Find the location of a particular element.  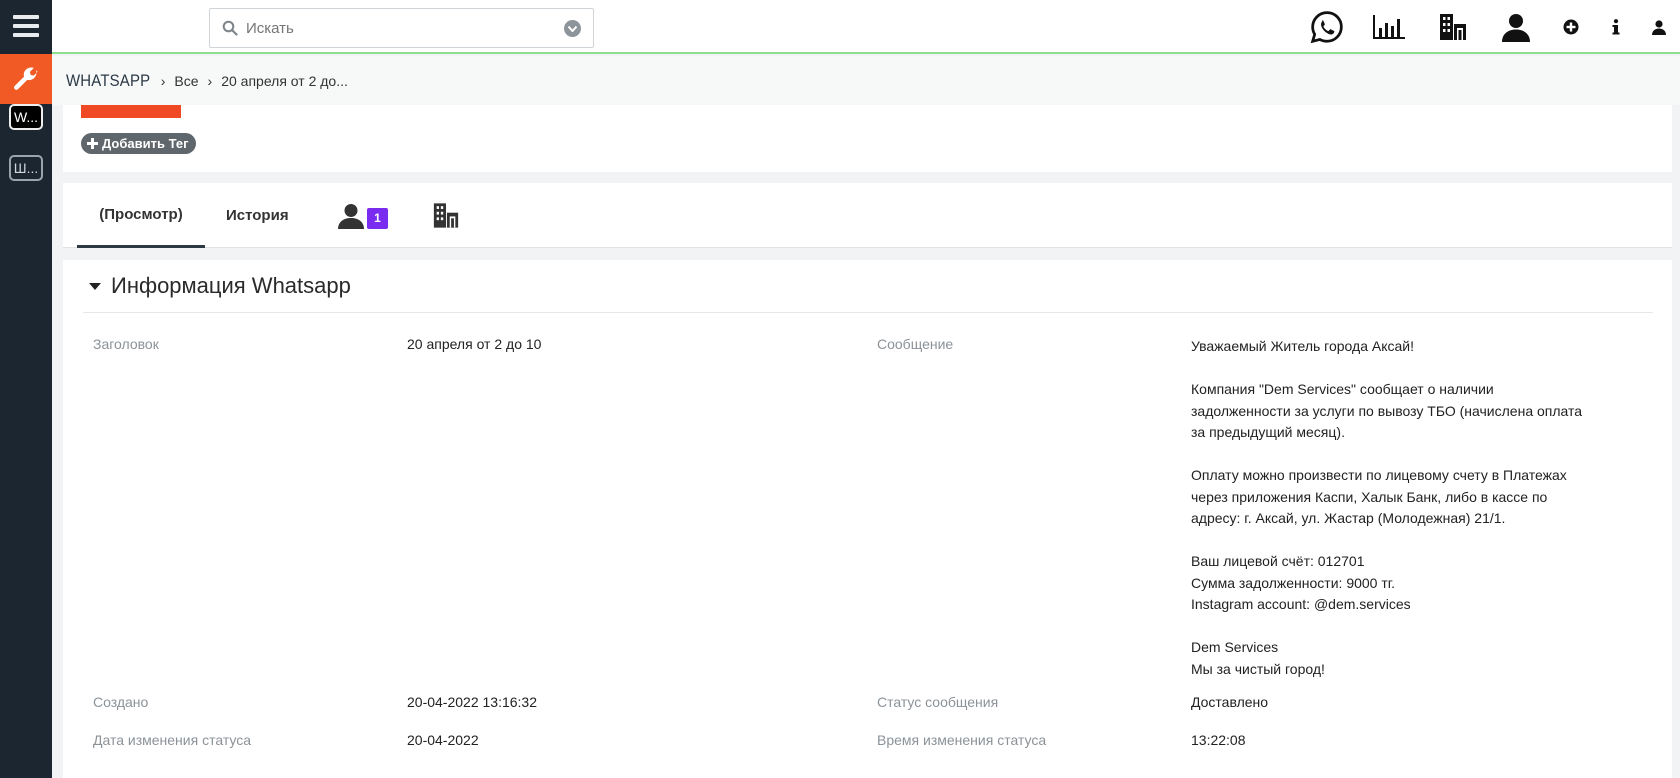

header-toolbar is located at coordinates (1489, 27).